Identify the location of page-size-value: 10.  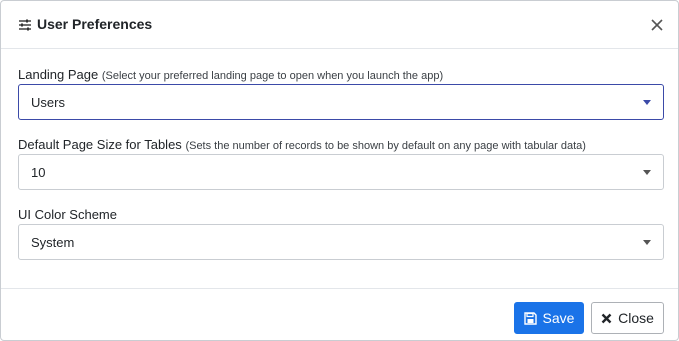
(38, 172).